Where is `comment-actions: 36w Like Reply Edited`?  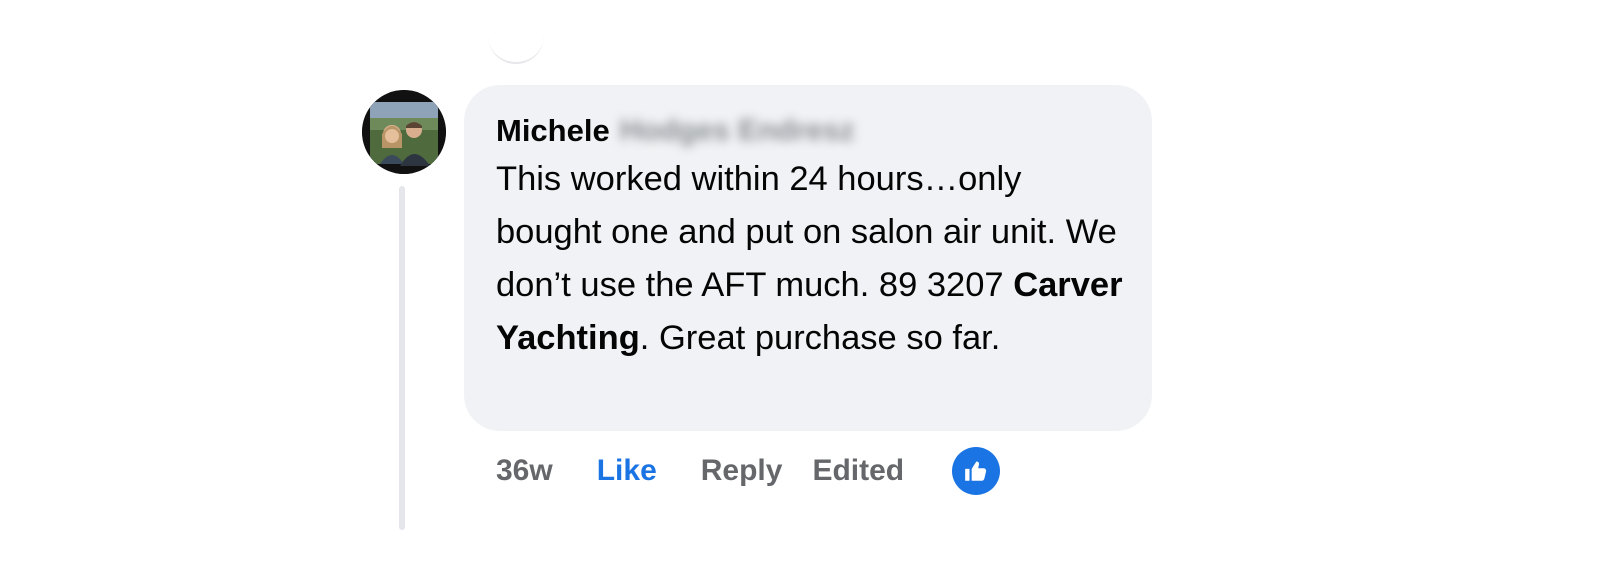
comment-actions: 36w Like Reply Edited is located at coordinates (748, 471).